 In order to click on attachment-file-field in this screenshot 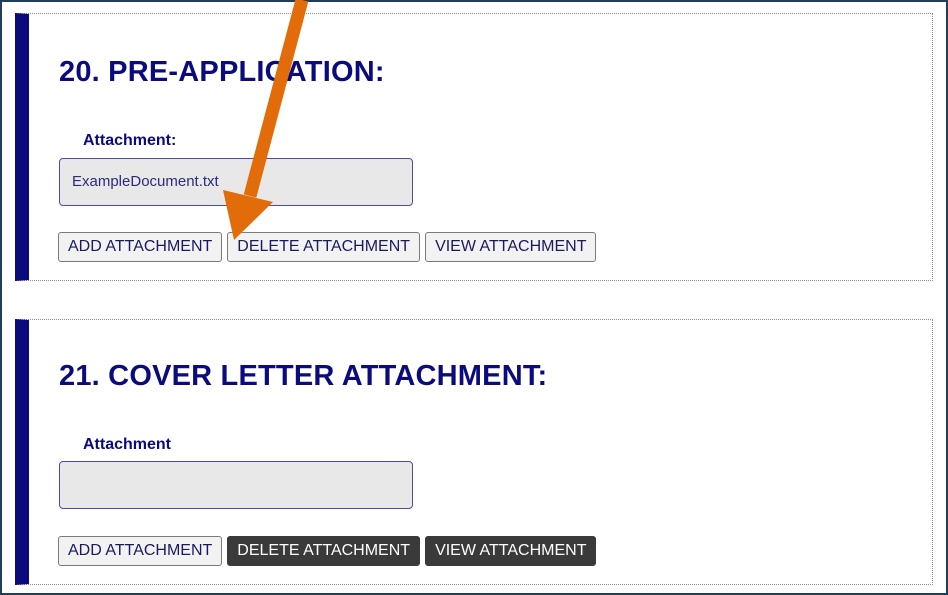, I will do `click(236, 485)`.